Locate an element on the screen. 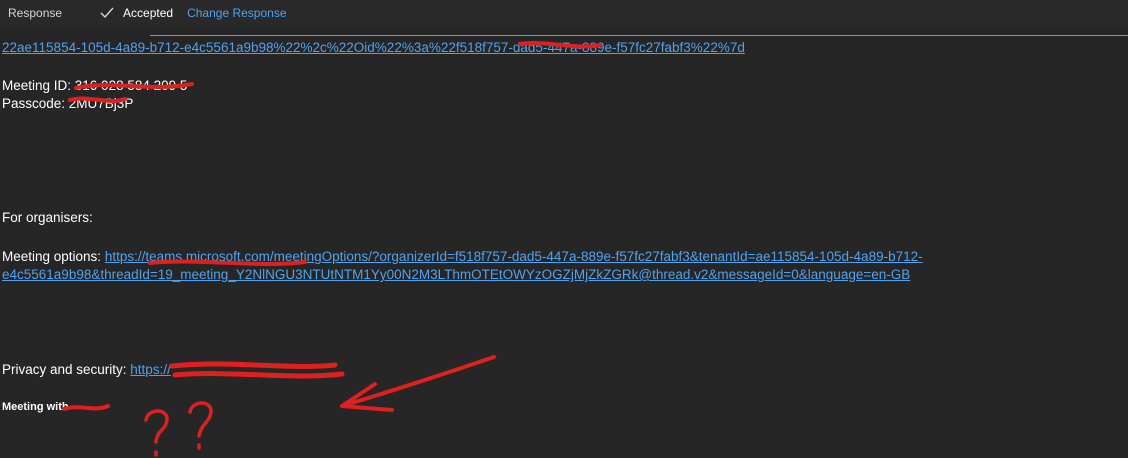  checkmark-icon is located at coordinates (107, 13).